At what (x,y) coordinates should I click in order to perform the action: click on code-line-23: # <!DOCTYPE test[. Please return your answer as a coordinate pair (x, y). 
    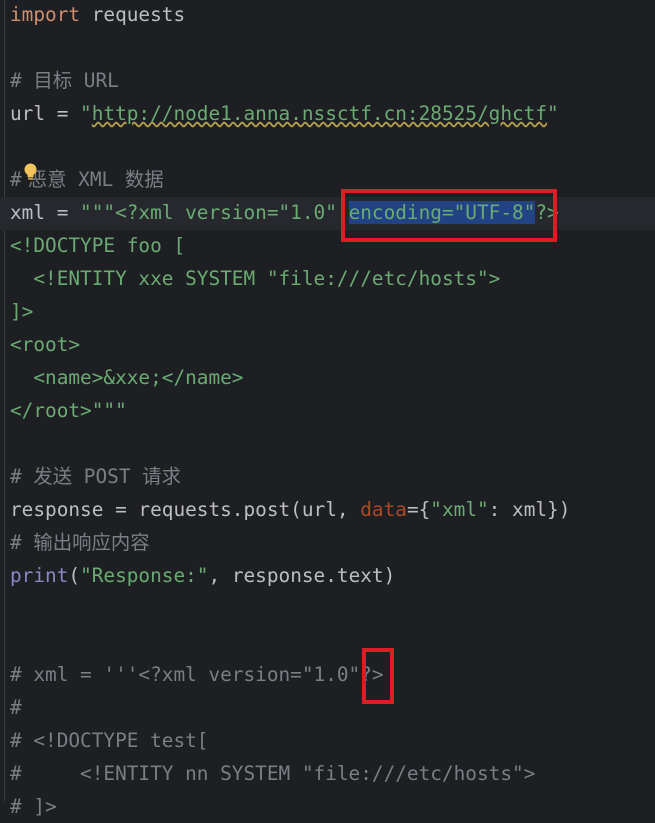
    Looking at the image, I should click on (109, 740).